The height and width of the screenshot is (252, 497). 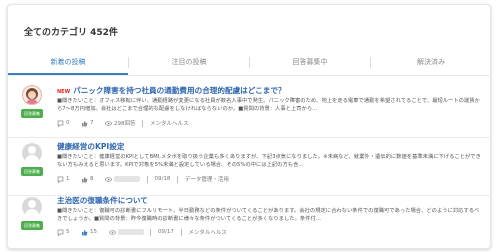 I want to click on like-count: 15, so click(x=93, y=232).